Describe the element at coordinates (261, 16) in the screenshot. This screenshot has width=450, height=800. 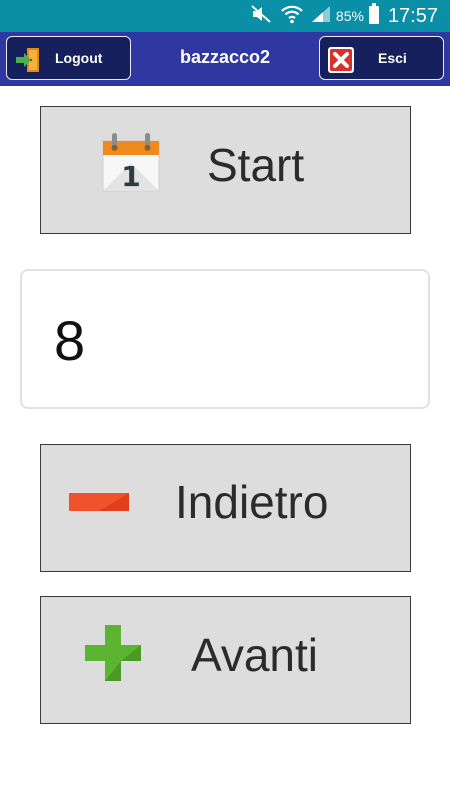
I see `mute-icon` at that location.